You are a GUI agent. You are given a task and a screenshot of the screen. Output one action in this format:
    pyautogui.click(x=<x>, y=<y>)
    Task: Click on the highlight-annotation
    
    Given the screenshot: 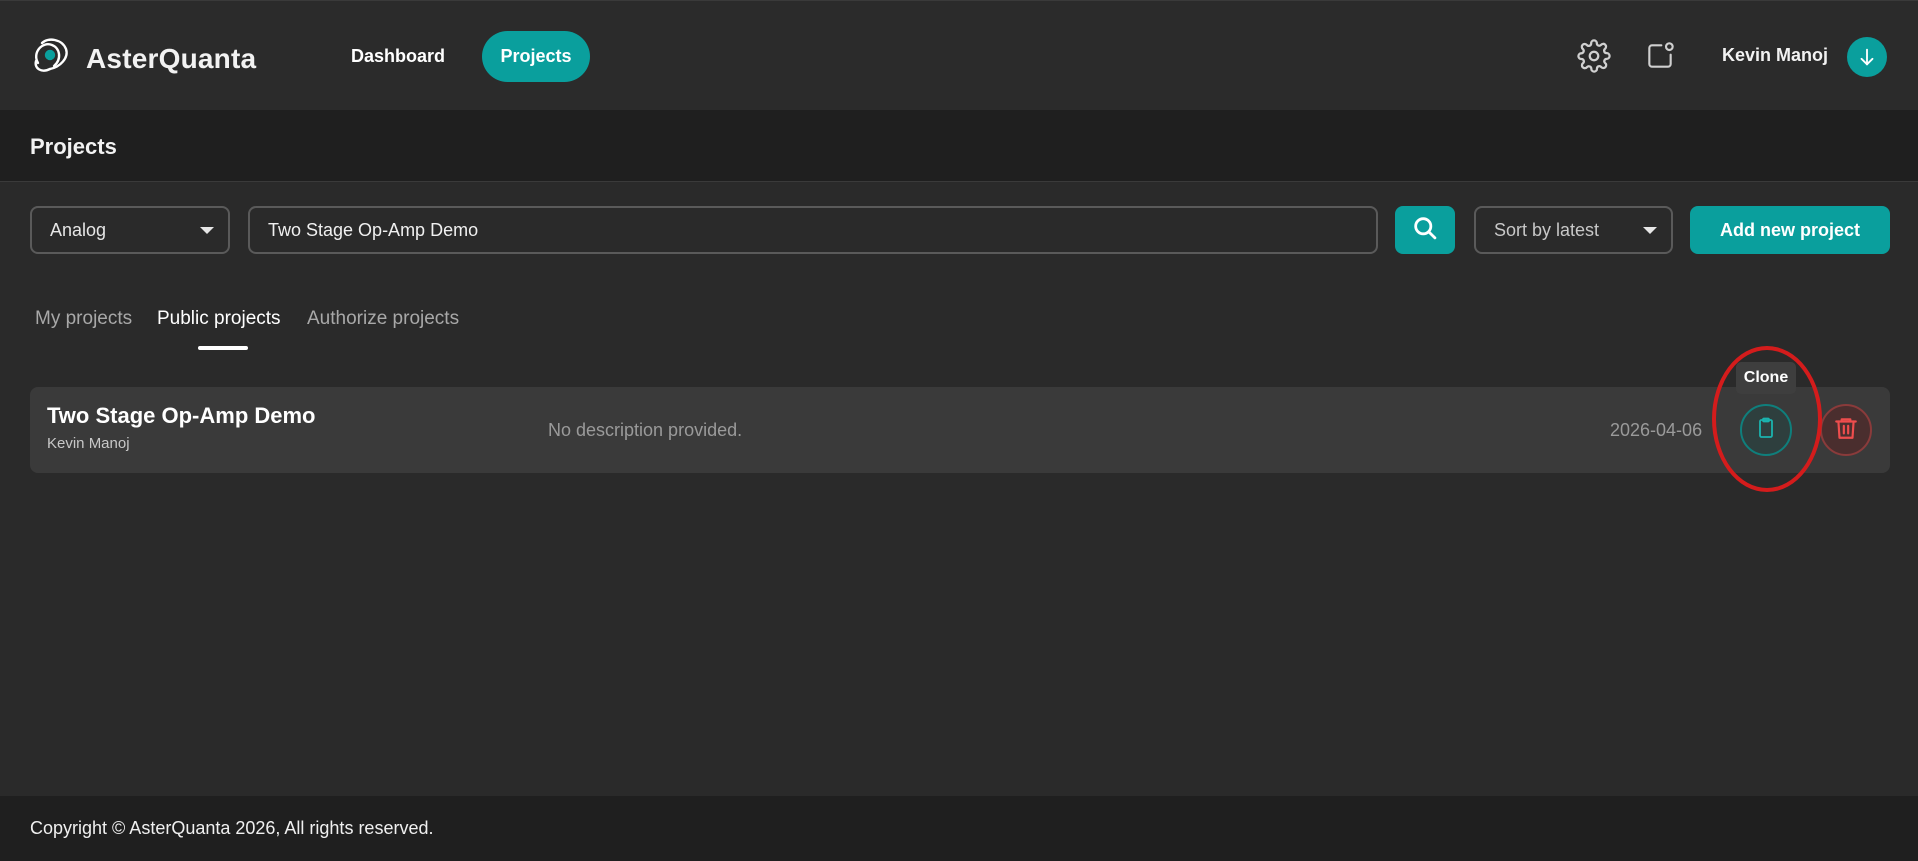 What is the action you would take?
    pyautogui.click(x=1767, y=419)
    